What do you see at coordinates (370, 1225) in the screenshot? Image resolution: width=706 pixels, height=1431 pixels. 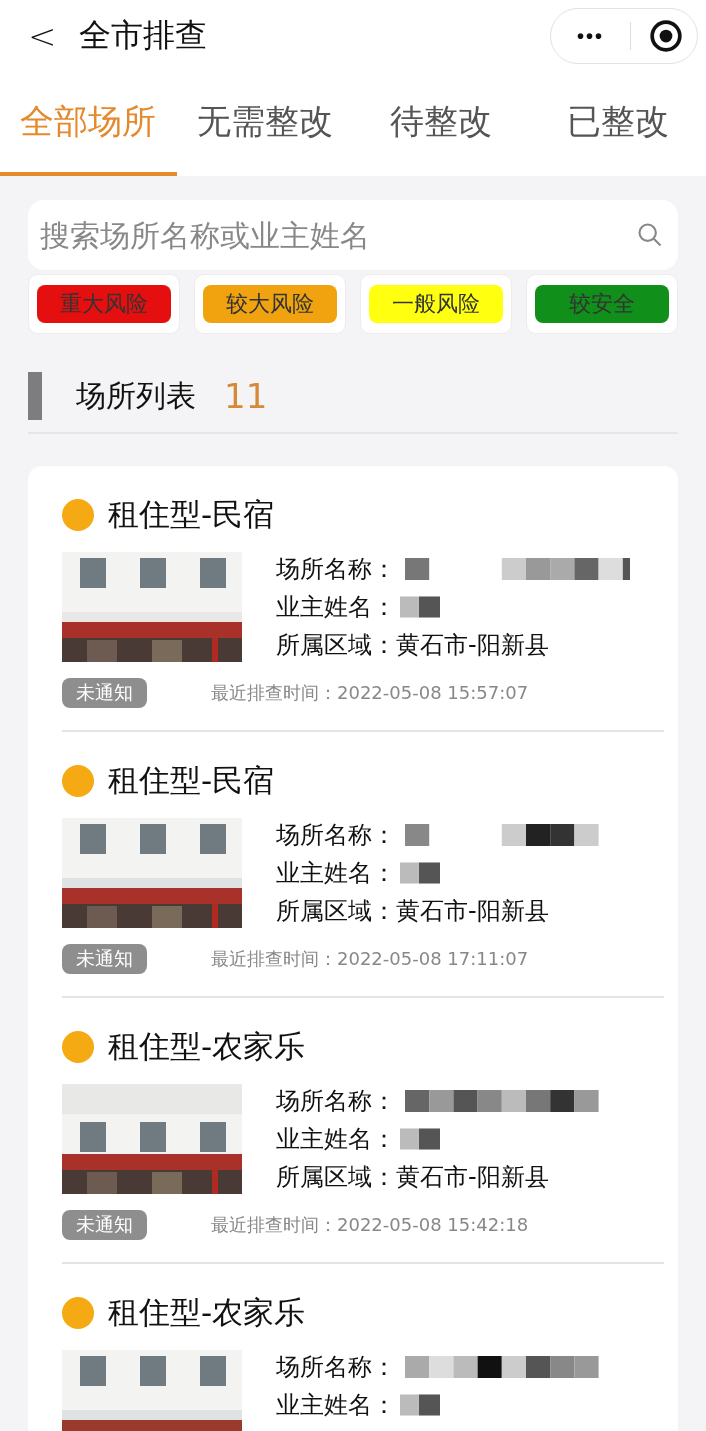 I see `inspection-time: 最近排查时间：2022-05-08 15:42:18` at bounding box center [370, 1225].